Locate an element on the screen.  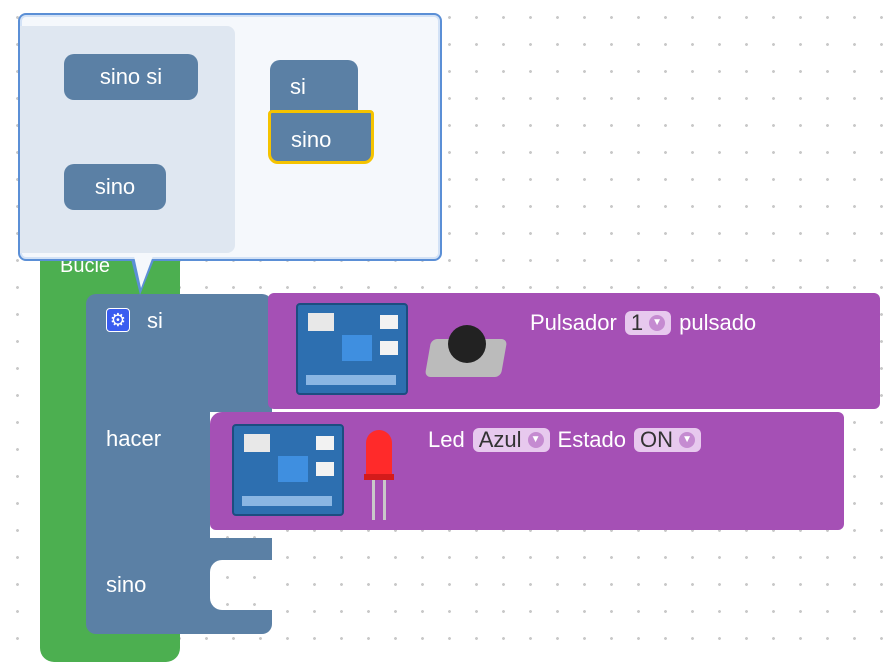
push-button-icon is located at coordinates (466, 355).